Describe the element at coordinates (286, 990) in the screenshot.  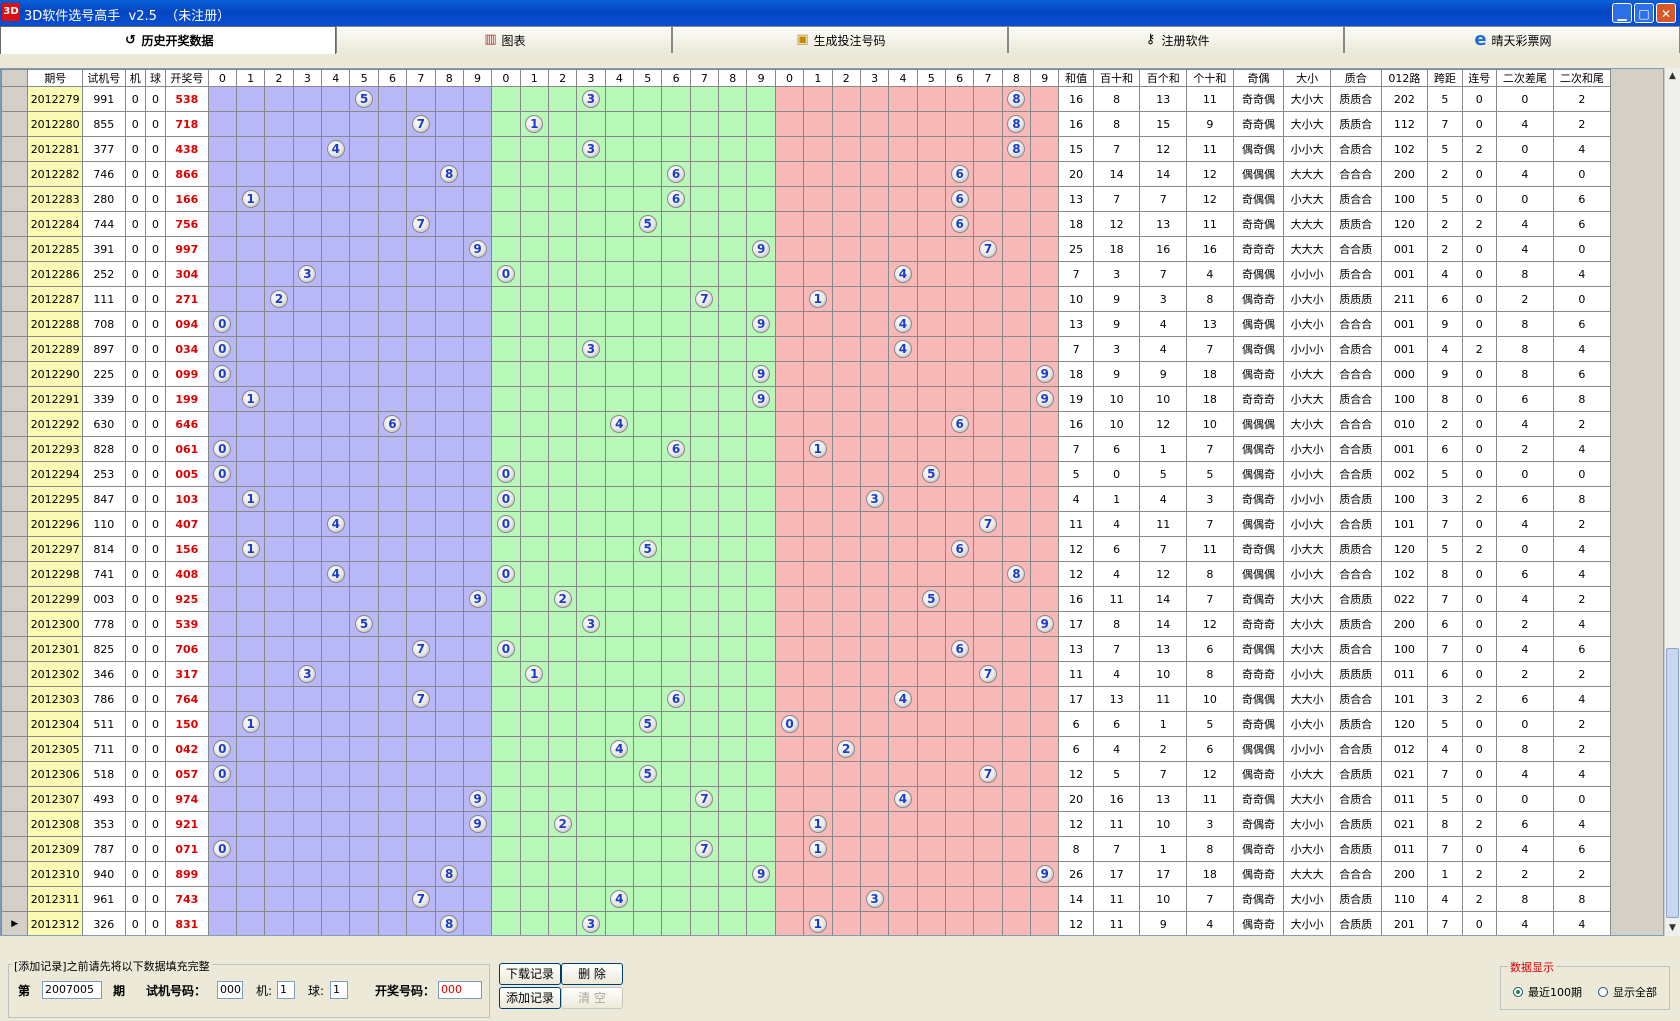
I see `machine-input: 1` at that location.